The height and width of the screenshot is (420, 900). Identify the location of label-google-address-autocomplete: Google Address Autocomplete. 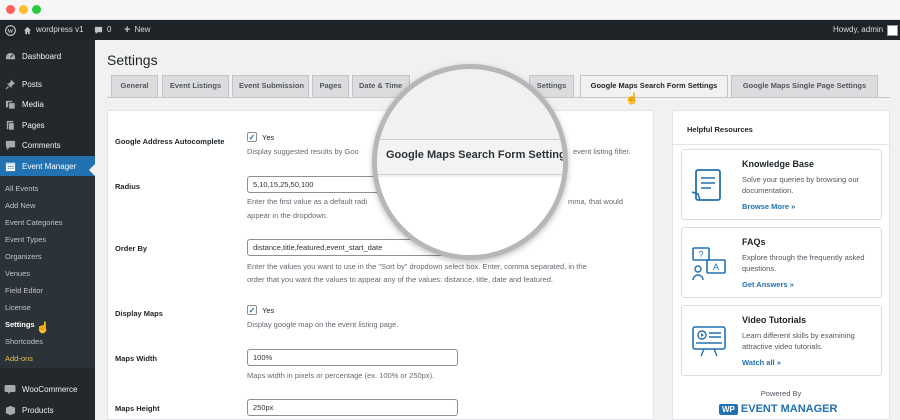
(170, 141).